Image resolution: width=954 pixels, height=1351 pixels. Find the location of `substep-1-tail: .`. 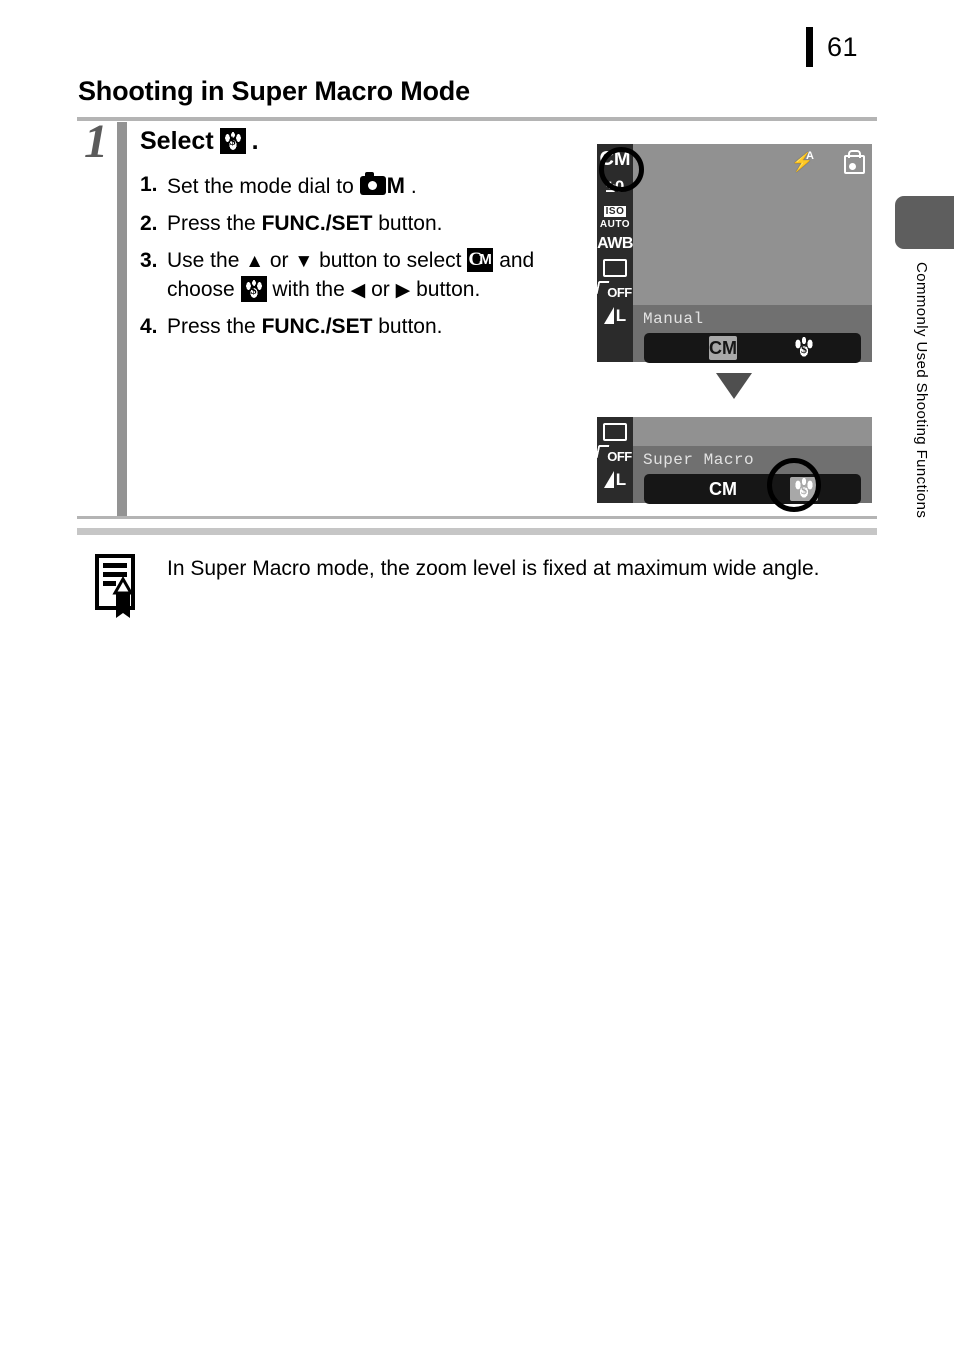

substep-1-tail: . is located at coordinates (413, 186).